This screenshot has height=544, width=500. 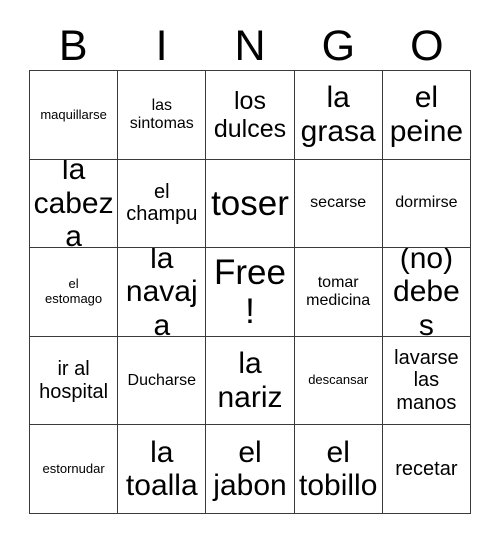 I want to click on bingo-cell-label: descansar, so click(x=338, y=380).